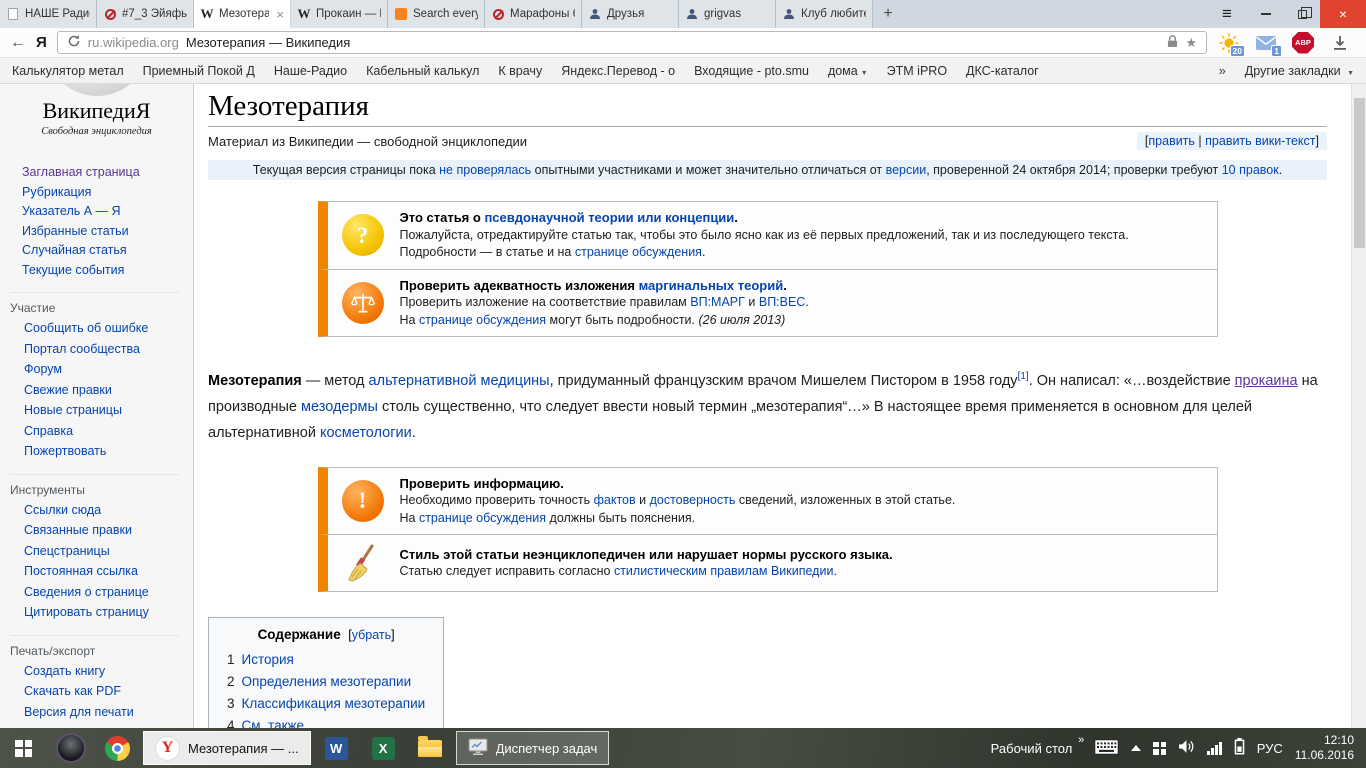 This screenshot has width=1366, height=768. What do you see at coordinates (1343, 14) in the screenshot?
I see `close-button: ×` at bounding box center [1343, 14].